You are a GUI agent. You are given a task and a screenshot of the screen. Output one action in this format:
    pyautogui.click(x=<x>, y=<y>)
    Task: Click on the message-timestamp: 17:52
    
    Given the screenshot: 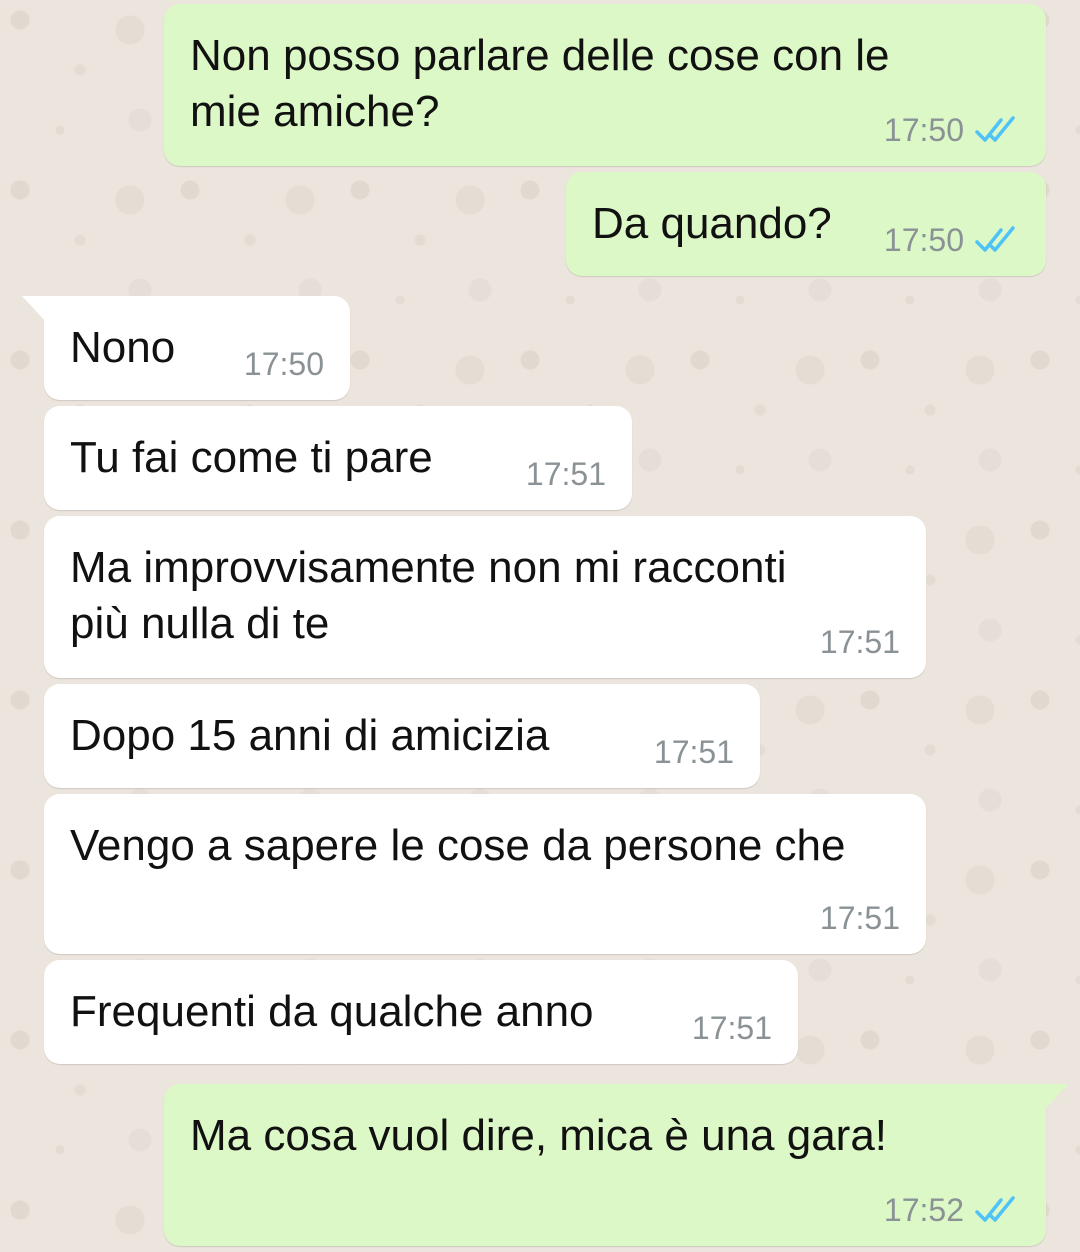 What is the action you would take?
    pyautogui.click(x=923, y=1210)
    